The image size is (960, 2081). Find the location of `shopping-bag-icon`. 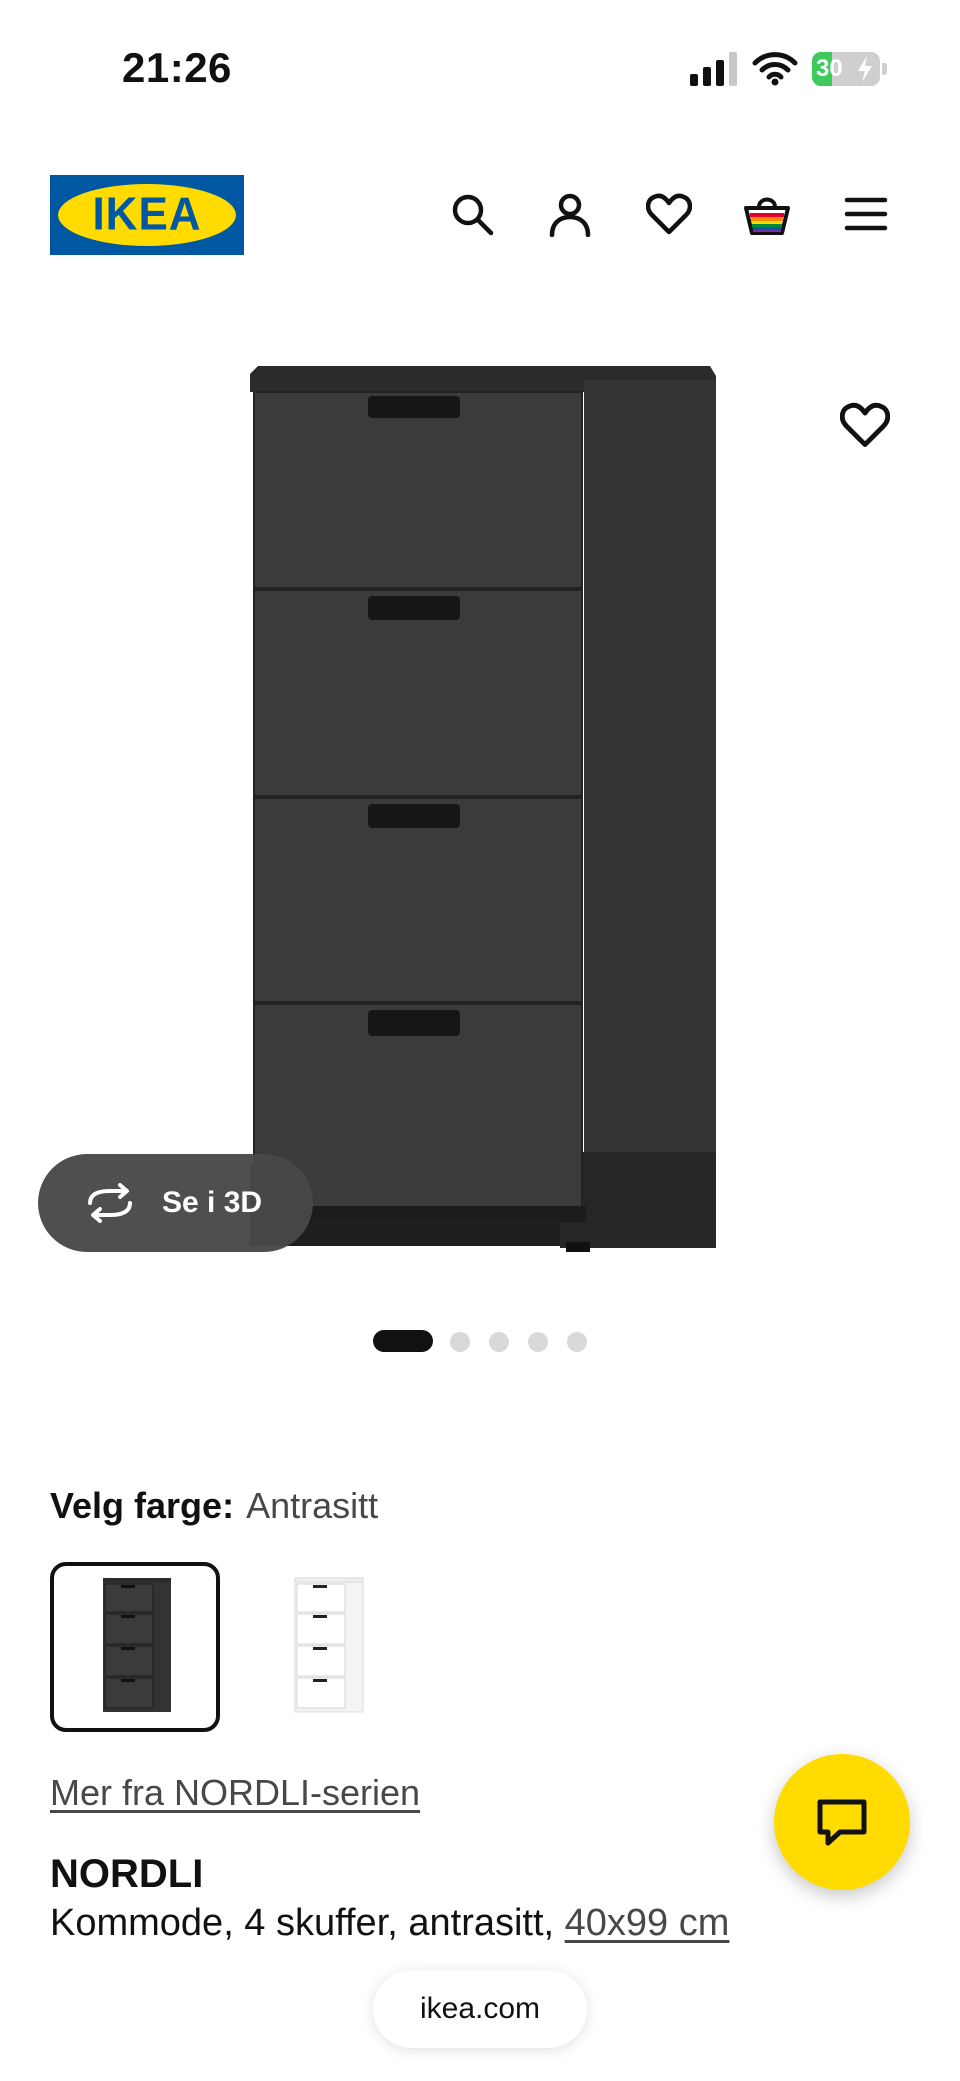

shopping-bag-icon is located at coordinates (767, 214).